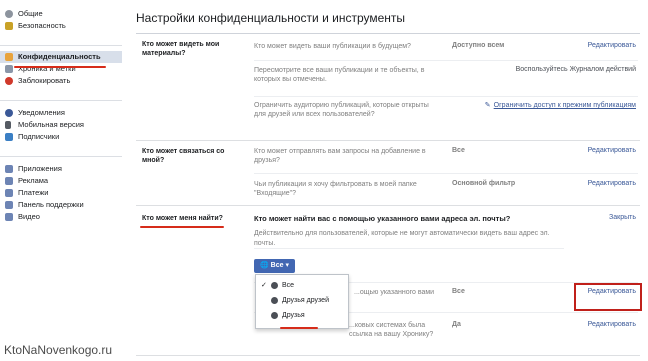 The height and width of the screenshot is (361, 648). Describe the element at coordinates (564, 105) in the screenshot. I see `limit-past-posts-label: Ограничить доступ к прежним публикациям` at that location.